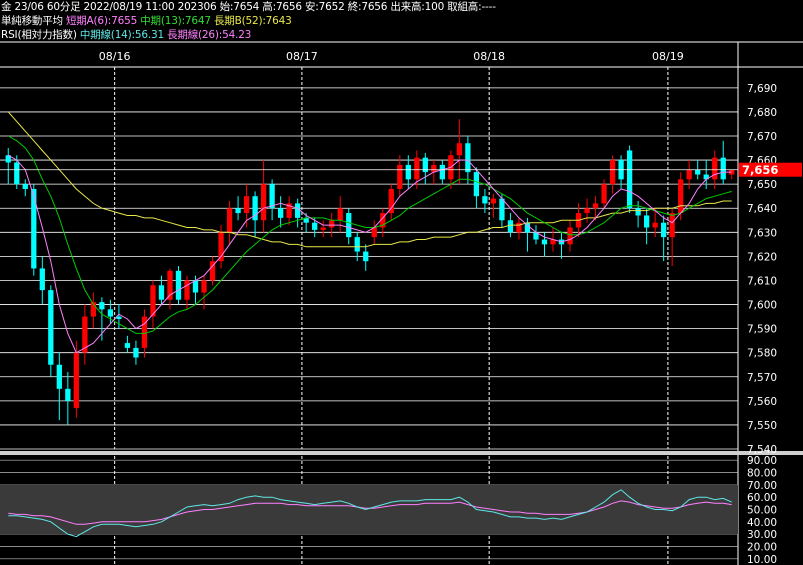  Describe the element at coordinates (762, 330) in the screenshot. I see `price-tick-label: 7,590` at that location.